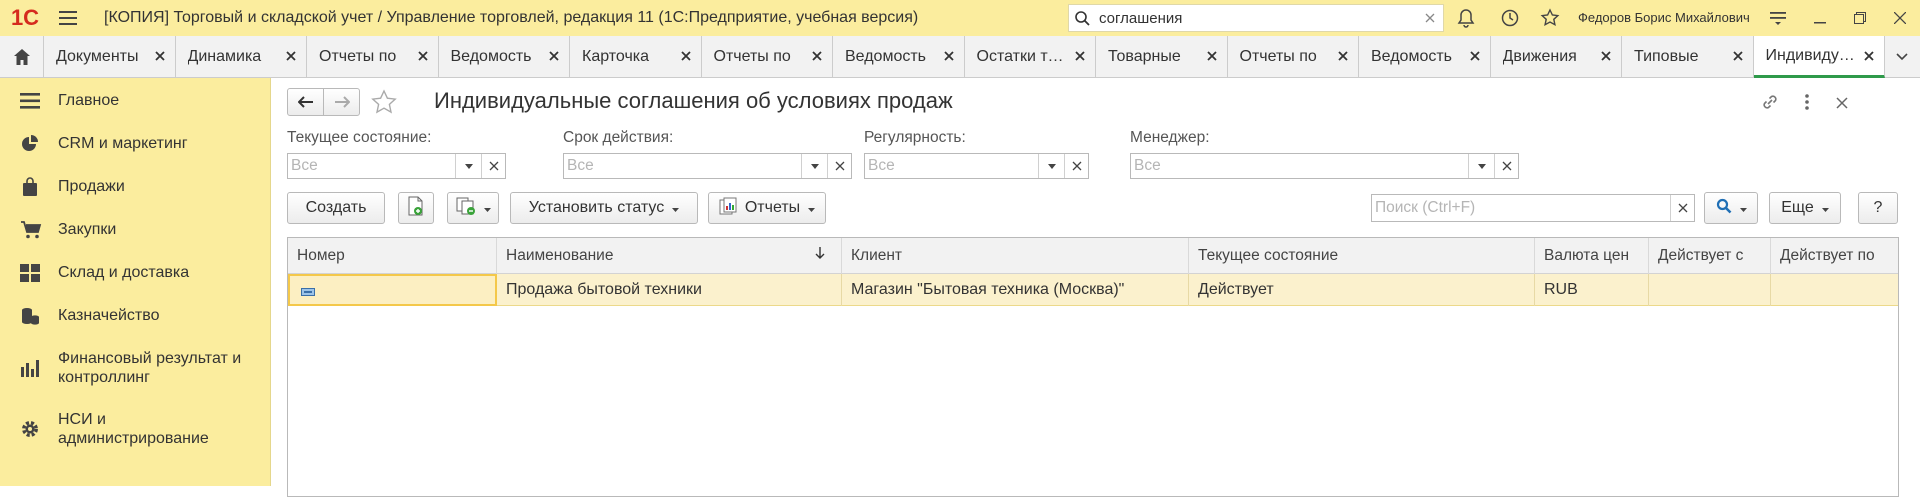 This screenshot has width=1920, height=497. I want to click on favorites-star-icon, so click(1550, 18).